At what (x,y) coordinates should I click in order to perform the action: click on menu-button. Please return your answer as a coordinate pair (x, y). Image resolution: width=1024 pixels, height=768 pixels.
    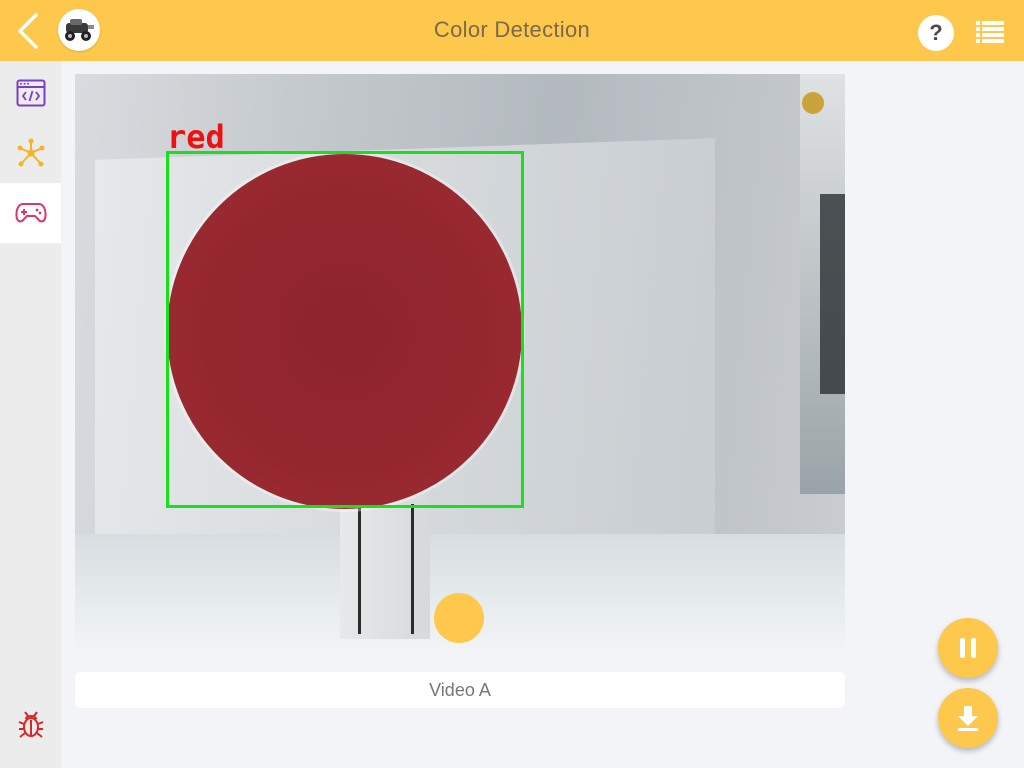
    Looking at the image, I should click on (990, 32).